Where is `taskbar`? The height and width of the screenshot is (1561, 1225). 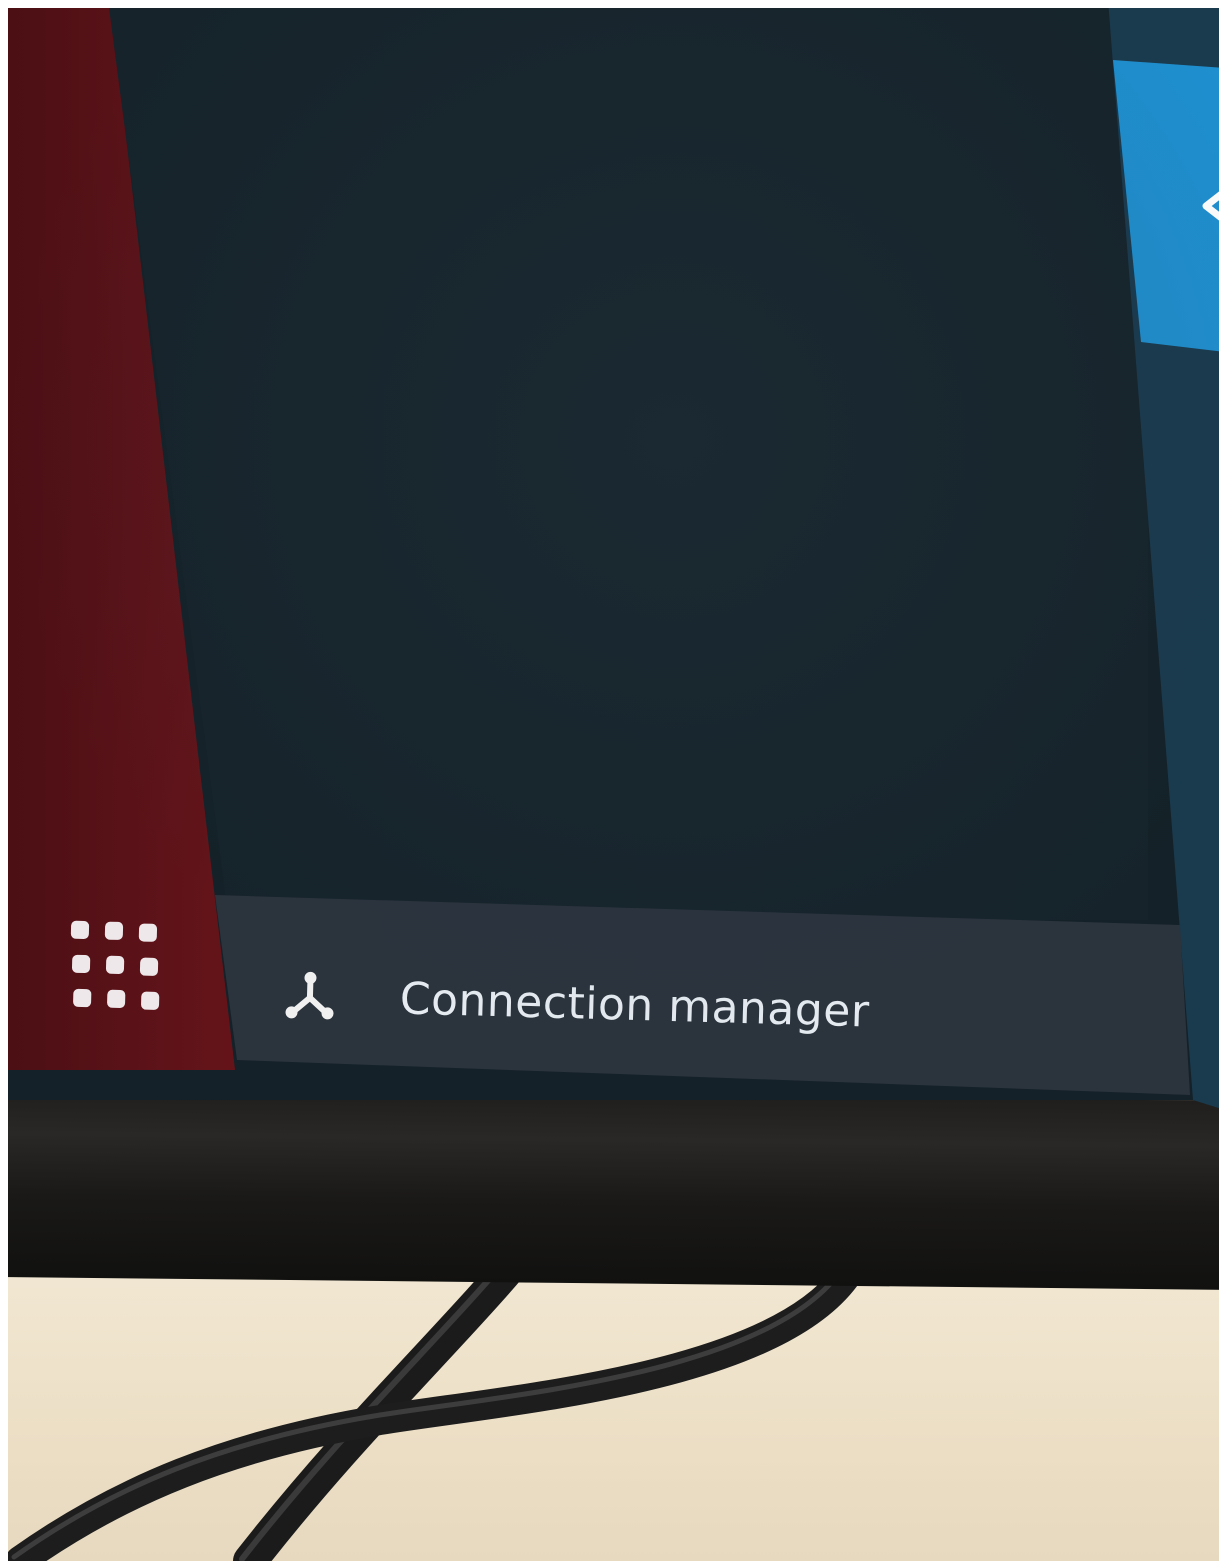 taskbar is located at coordinates (702, 995).